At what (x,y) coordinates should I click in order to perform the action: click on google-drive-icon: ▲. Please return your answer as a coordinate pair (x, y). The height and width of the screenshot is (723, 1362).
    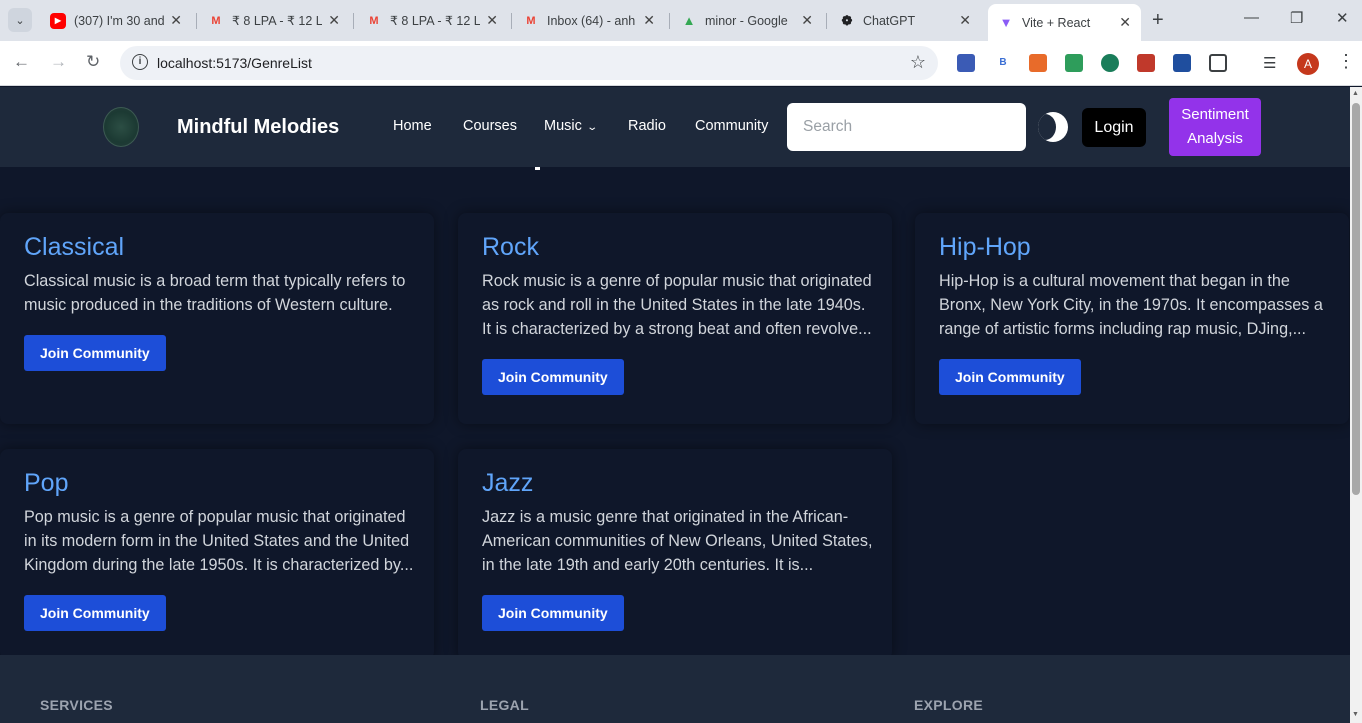
    Looking at the image, I should click on (689, 20).